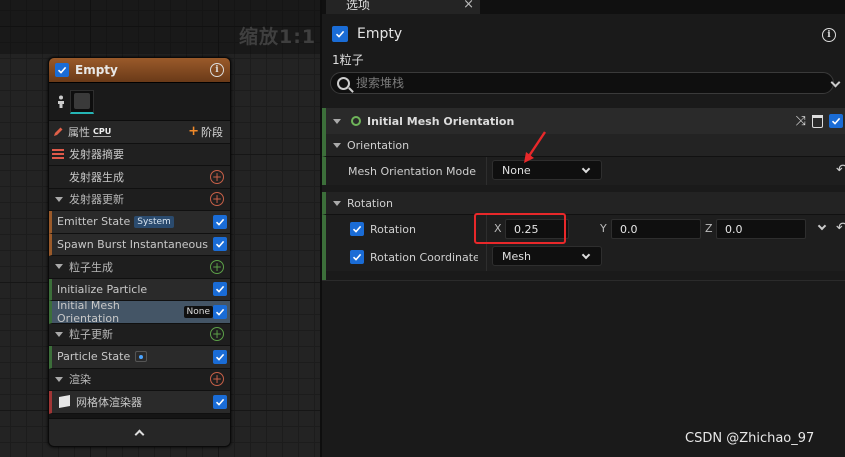 This screenshot has width=845, height=457. What do you see at coordinates (80, 380) in the screenshot?
I see `render-label: 渲染` at bounding box center [80, 380].